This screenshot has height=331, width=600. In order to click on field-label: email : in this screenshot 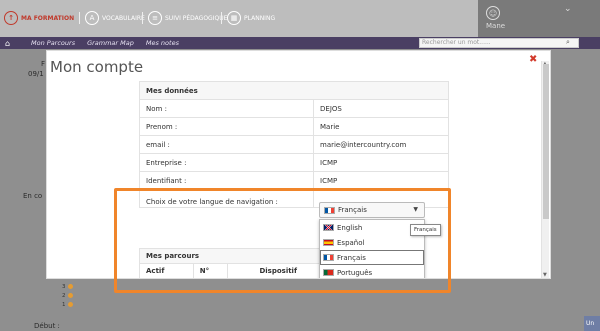, I will do `click(226, 144)`.